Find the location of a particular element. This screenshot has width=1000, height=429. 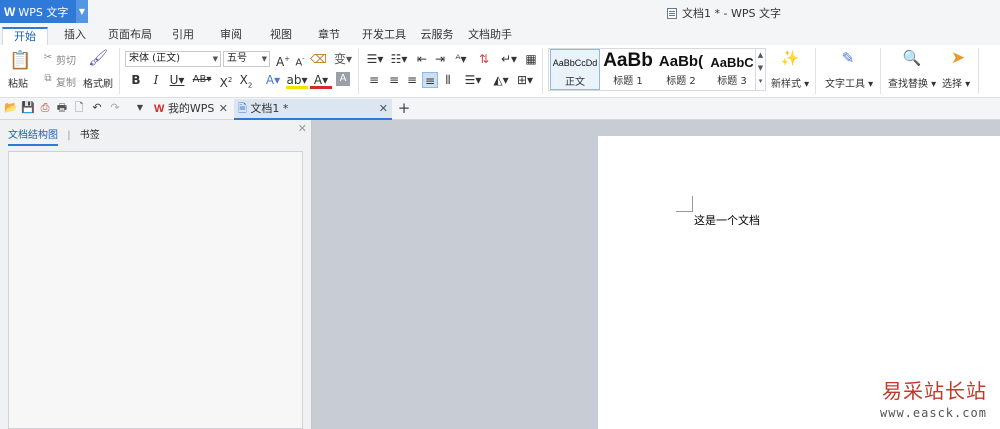

new-tab-plus-icon: + is located at coordinates (404, 108).